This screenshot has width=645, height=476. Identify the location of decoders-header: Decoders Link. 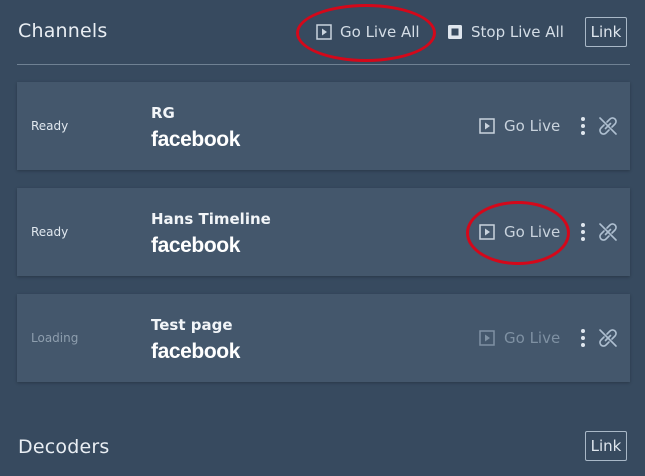
(322, 446).